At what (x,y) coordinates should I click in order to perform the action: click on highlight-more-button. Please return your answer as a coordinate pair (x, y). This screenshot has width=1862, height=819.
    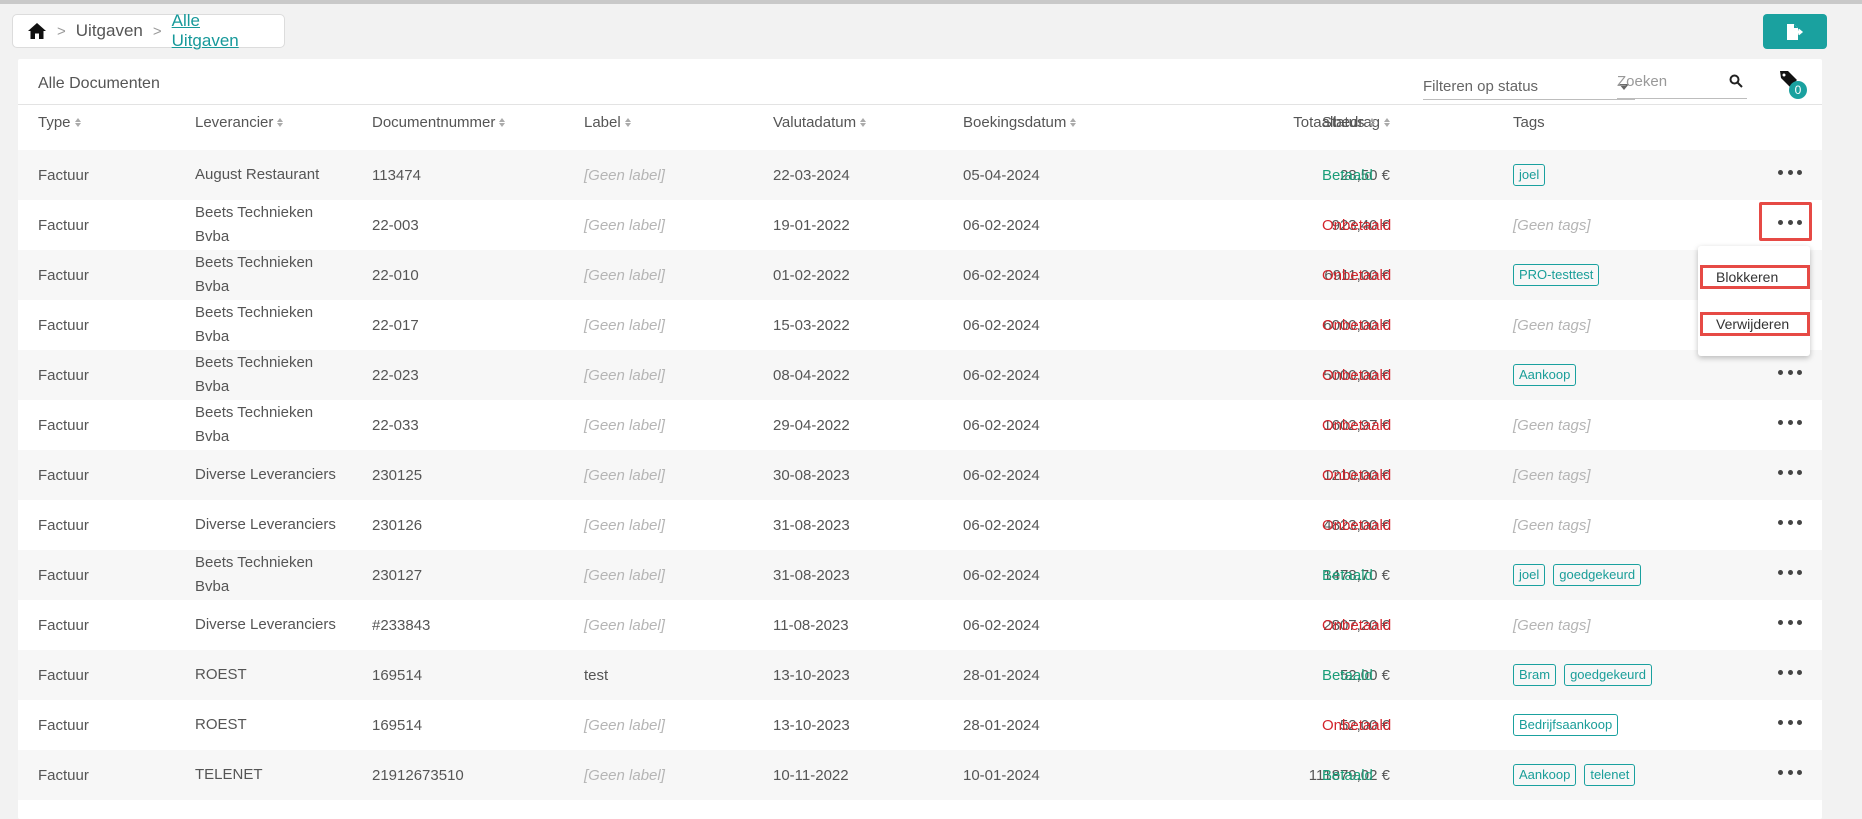
    Looking at the image, I should click on (1785, 221).